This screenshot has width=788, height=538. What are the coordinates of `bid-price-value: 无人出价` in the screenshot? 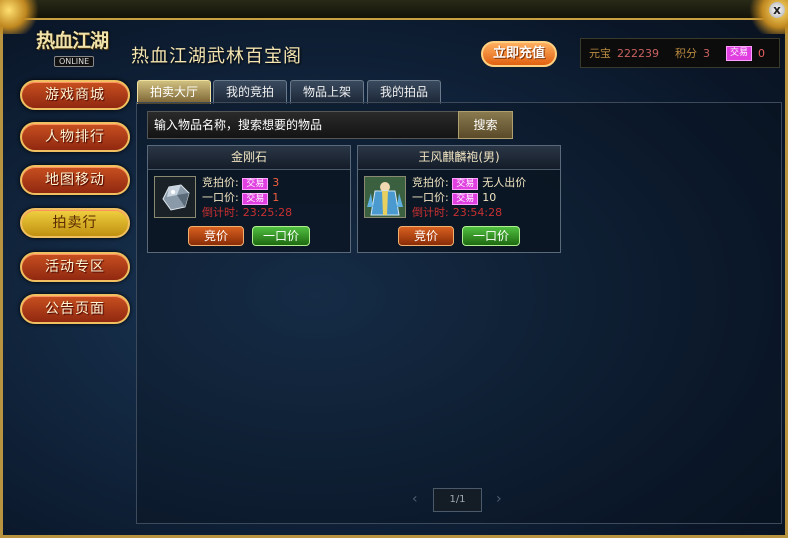 It's located at (504, 182).